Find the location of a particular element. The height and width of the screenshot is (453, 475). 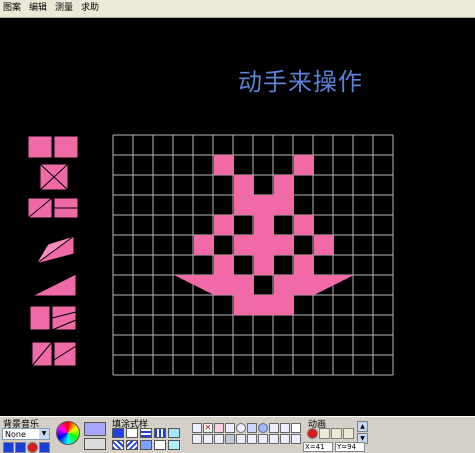

play-icon is located at coordinates (20, 447).